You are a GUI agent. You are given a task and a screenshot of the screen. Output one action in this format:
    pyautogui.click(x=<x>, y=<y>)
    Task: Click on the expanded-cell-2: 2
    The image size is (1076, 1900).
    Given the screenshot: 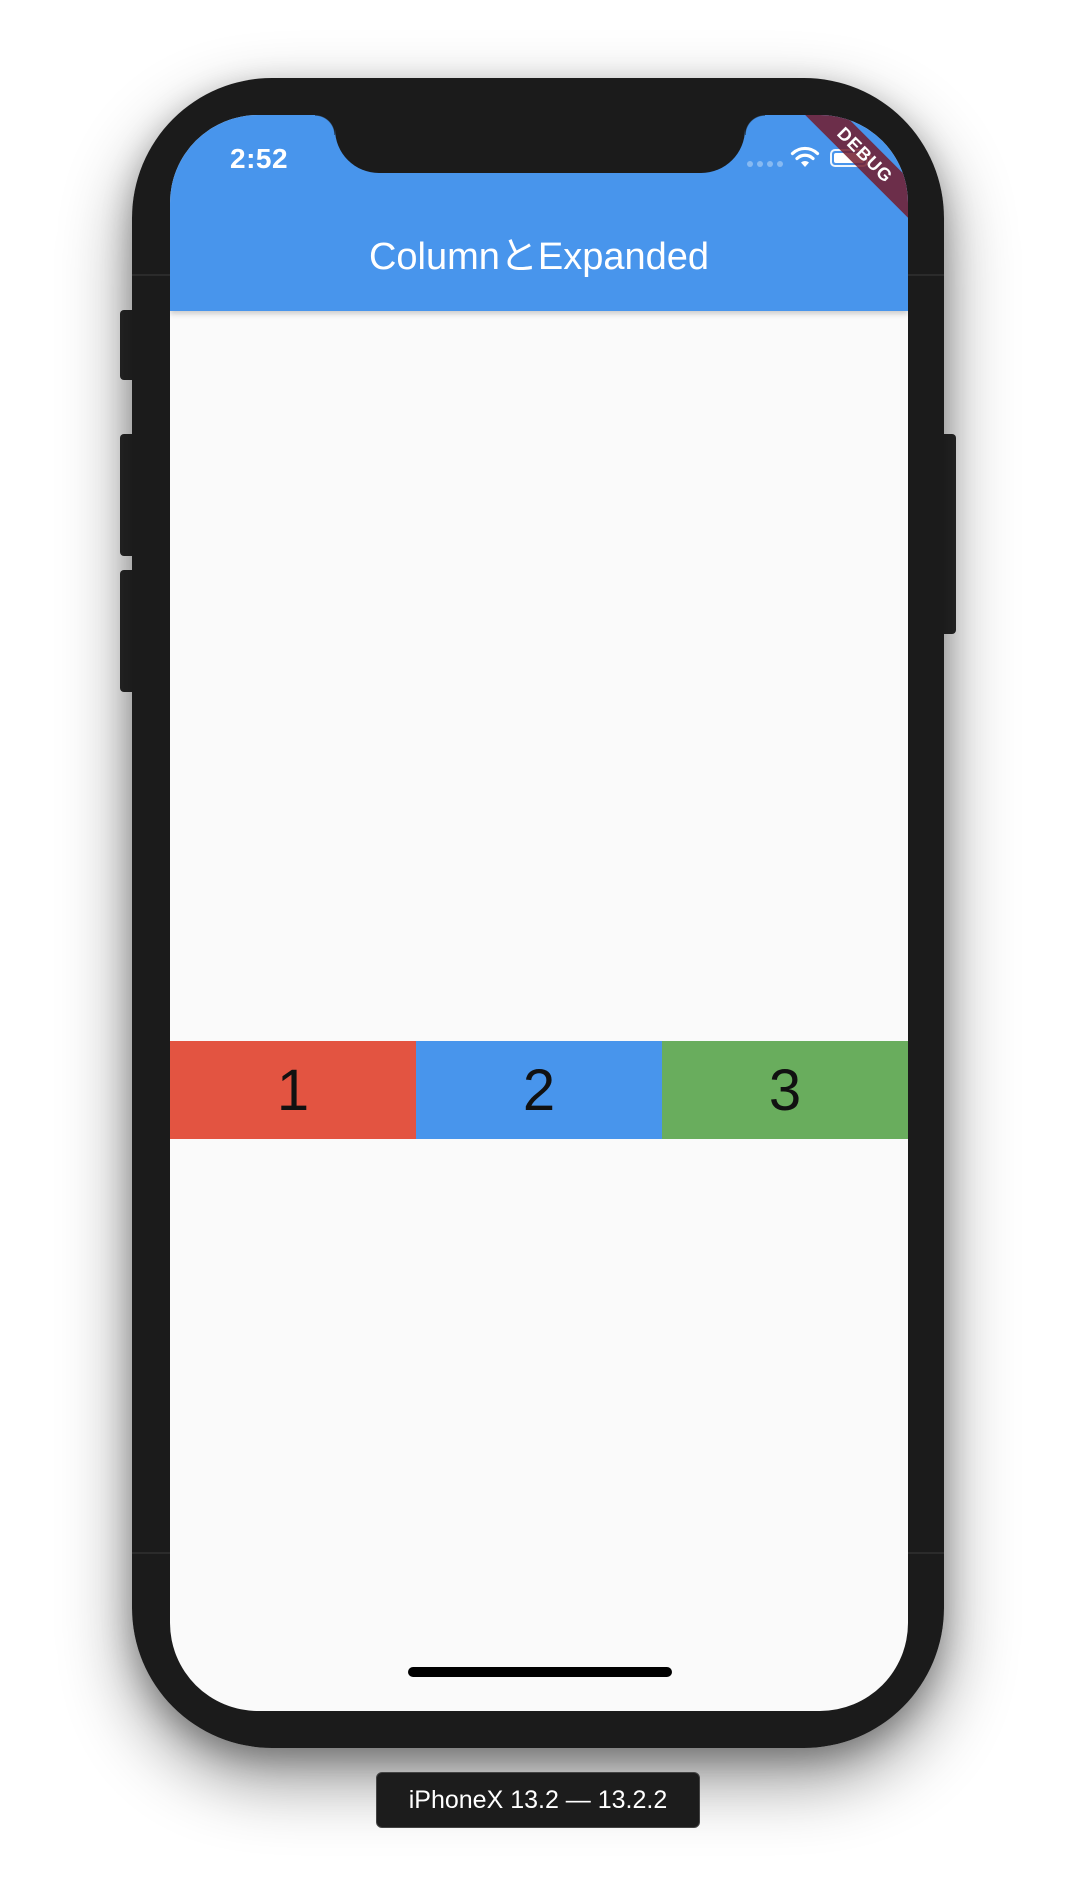 What is the action you would take?
    pyautogui.click(x=539, y=1090)
    